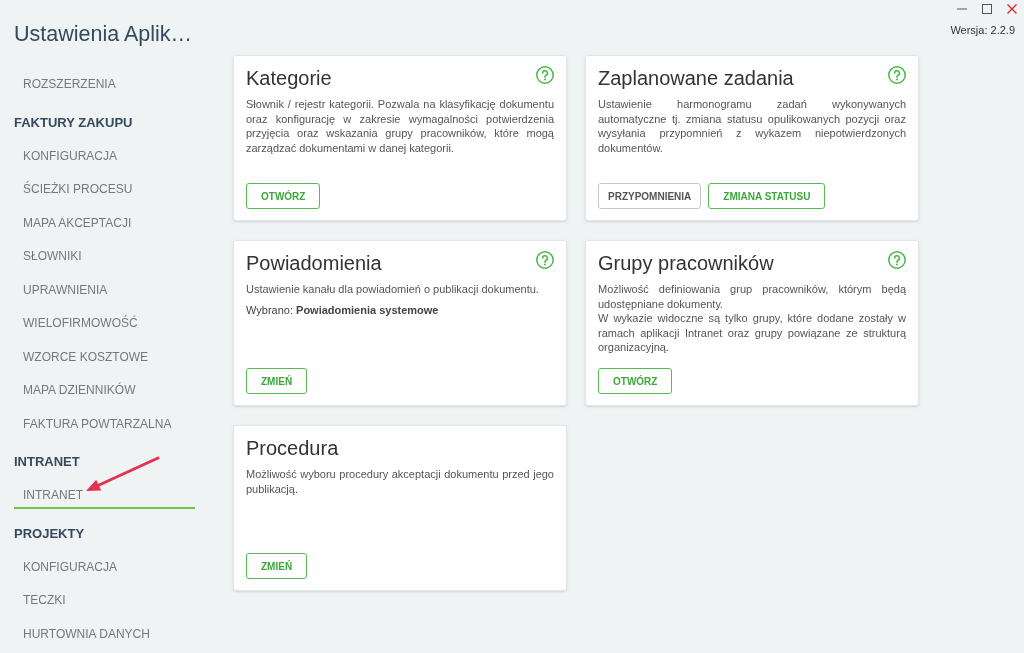  What do you see at coordinates (104, 291) in the screenshot?
I see `sidebar-item: UPRAWNIENIA` at bounding box center [104, 291].